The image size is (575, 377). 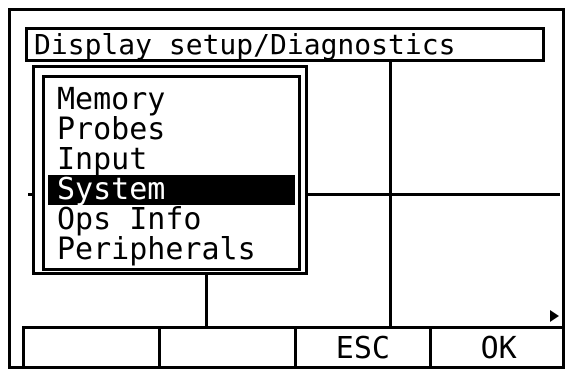 I want to click on title-bar: Display setup/Diagnostics, so click(x=285, y=44).